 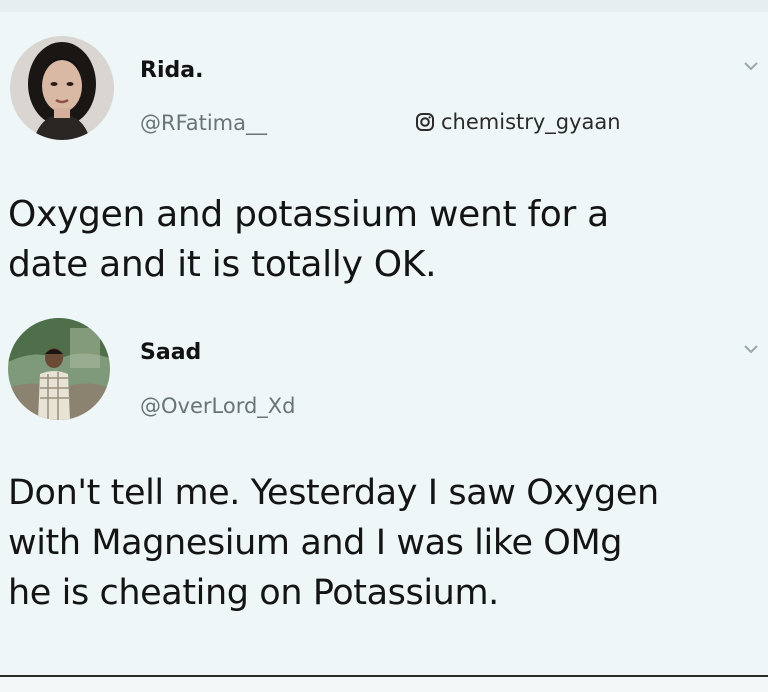 What do you see at coordinates (425, 122) in the screenshot?
I see `instagram-icon` at bounding box center [425, 122].